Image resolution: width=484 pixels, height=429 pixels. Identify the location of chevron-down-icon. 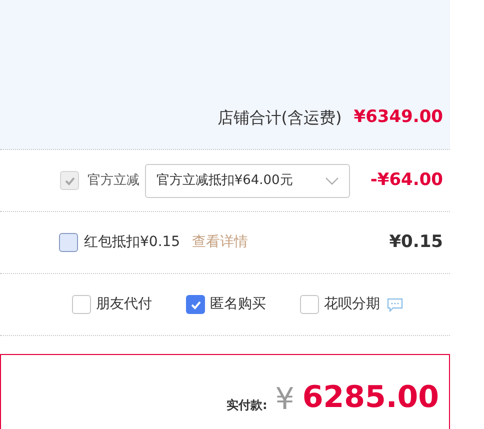
(332, 180).